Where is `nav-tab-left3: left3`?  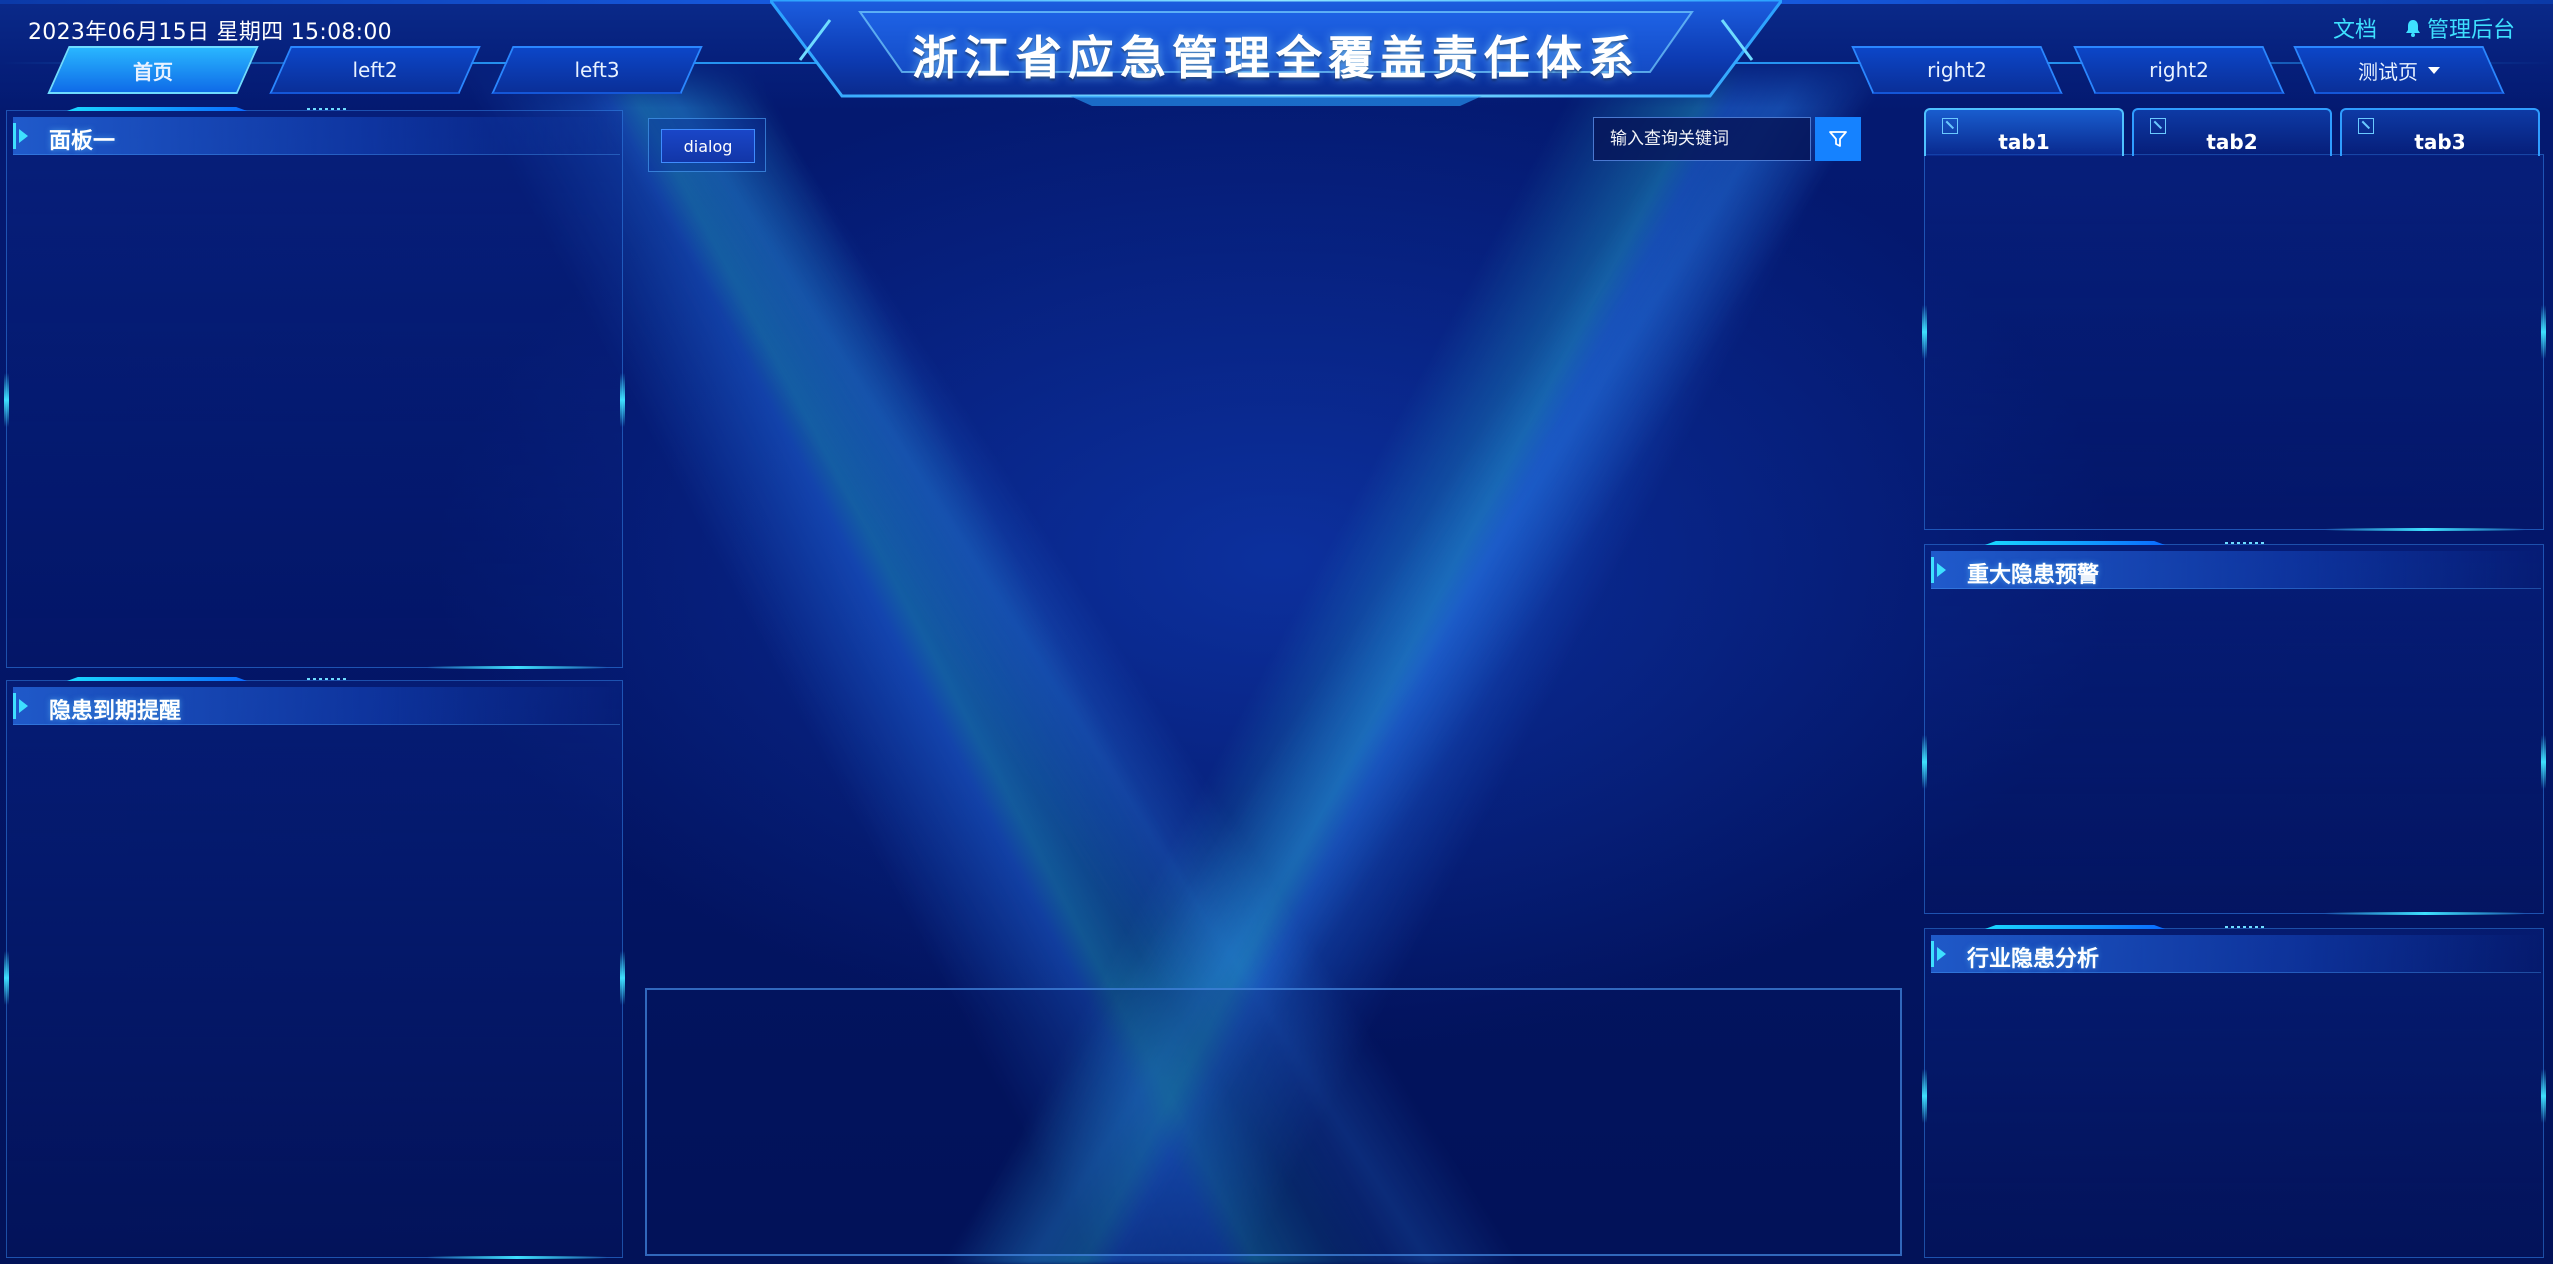 nav-tab-left3: left3 is located at coordinates (597, 70).